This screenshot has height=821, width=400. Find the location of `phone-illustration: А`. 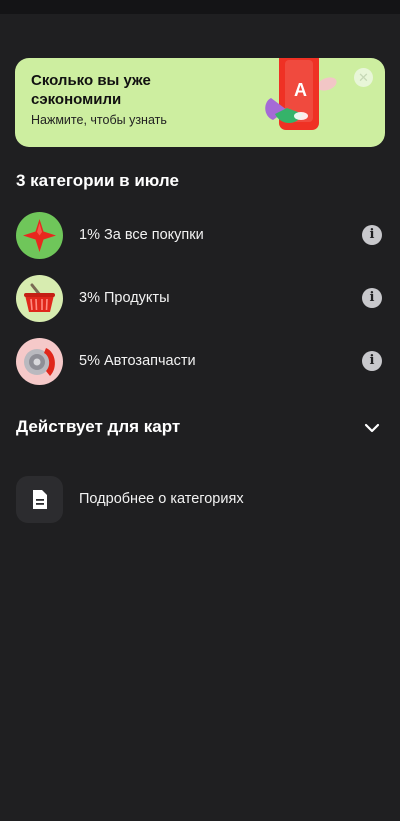

phone-illustration: А is located at coordinates (300, 102).